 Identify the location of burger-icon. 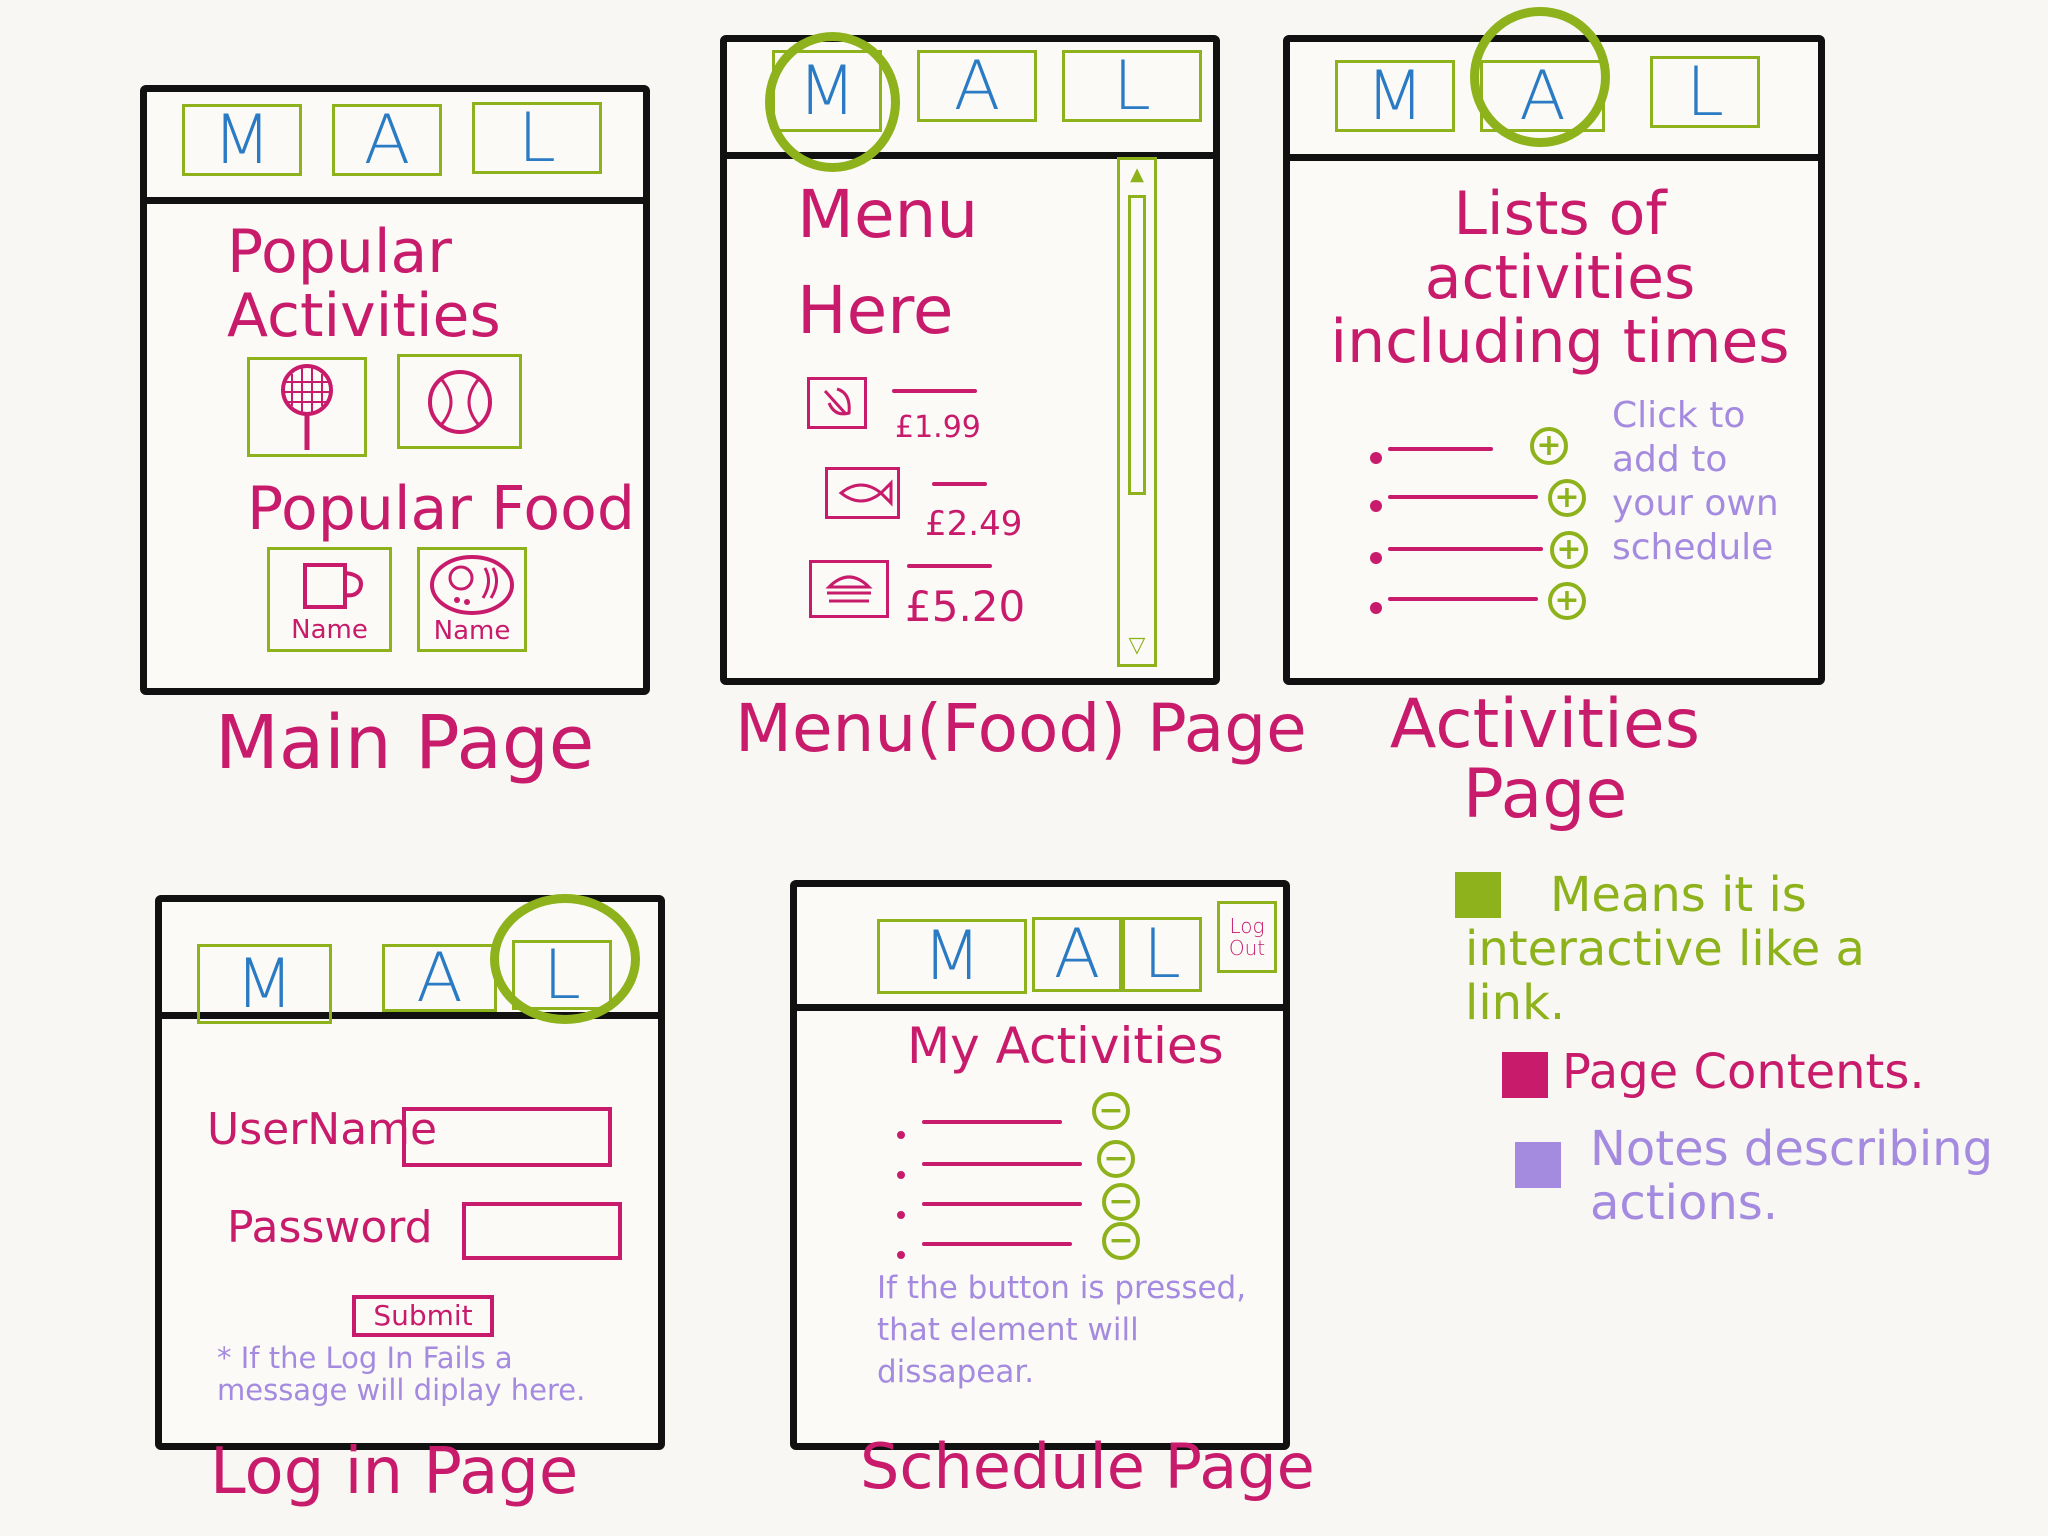
(849, 589).